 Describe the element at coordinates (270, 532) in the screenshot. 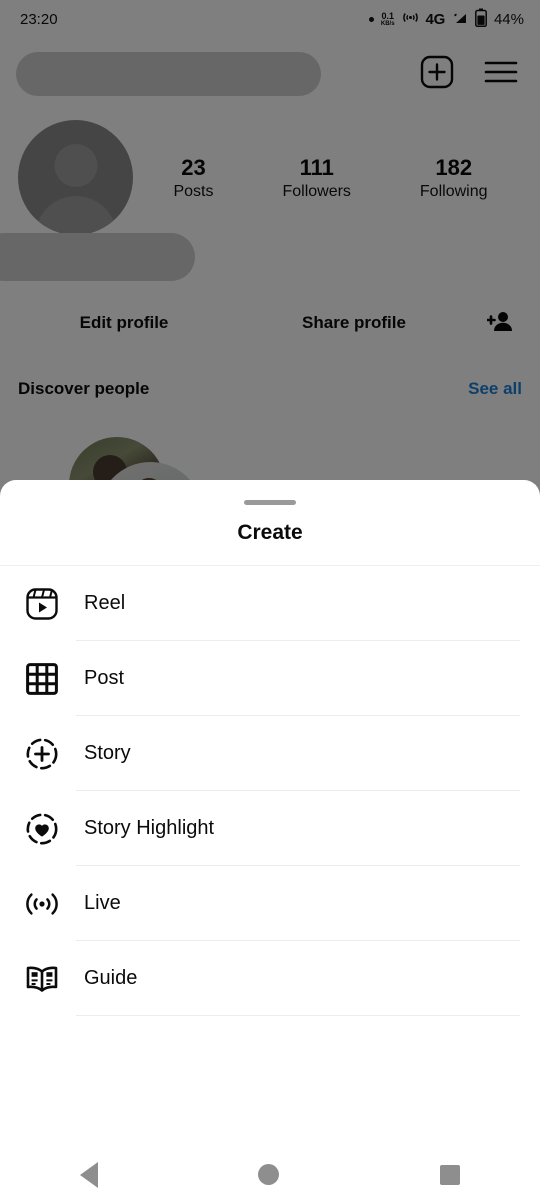

I see `sheet-title: Create` at that location.